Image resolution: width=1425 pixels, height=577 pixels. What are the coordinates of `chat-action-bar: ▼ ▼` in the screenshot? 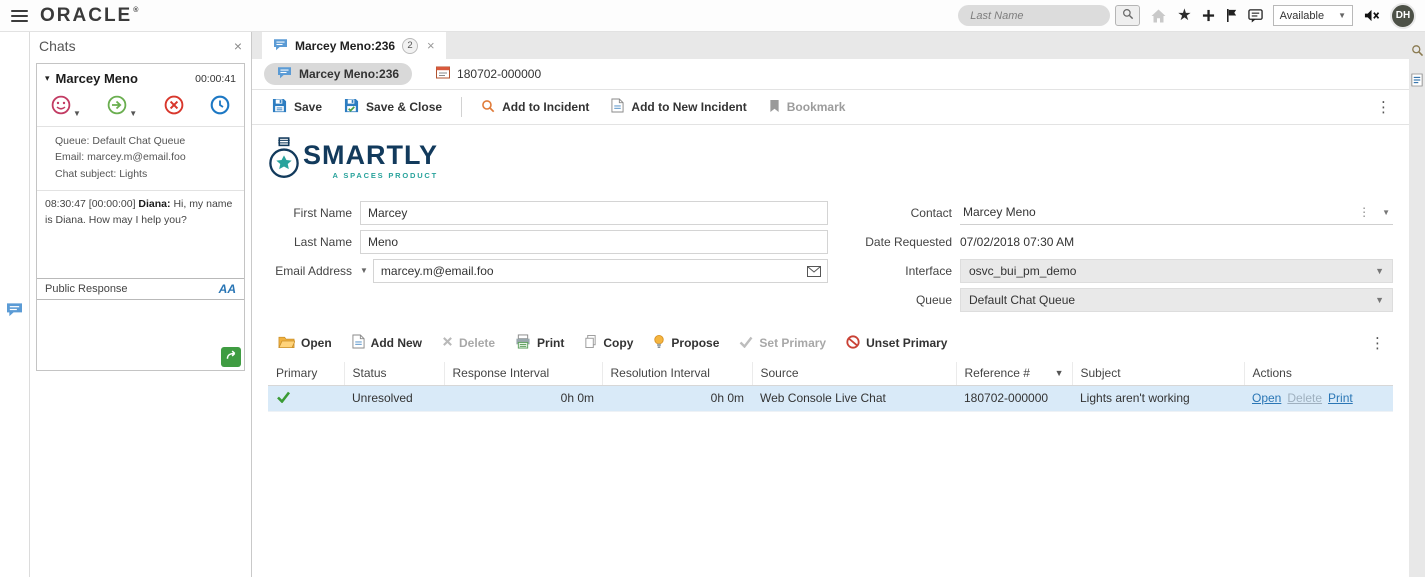 It's located at (140, 109).